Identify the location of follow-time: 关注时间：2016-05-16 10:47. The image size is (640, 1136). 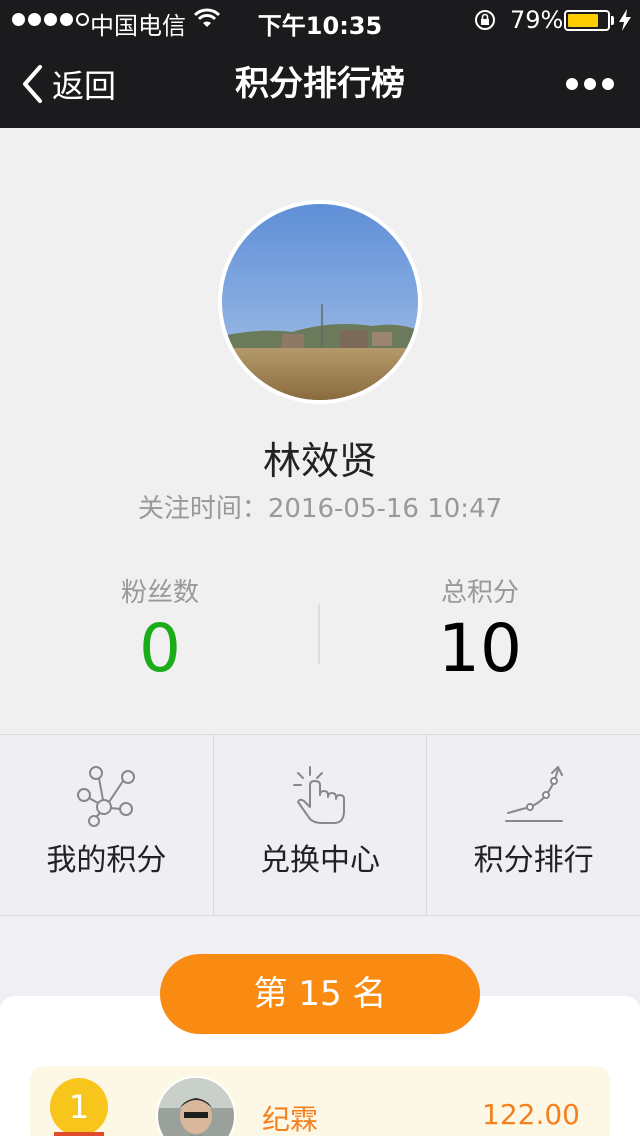
(320, 506).